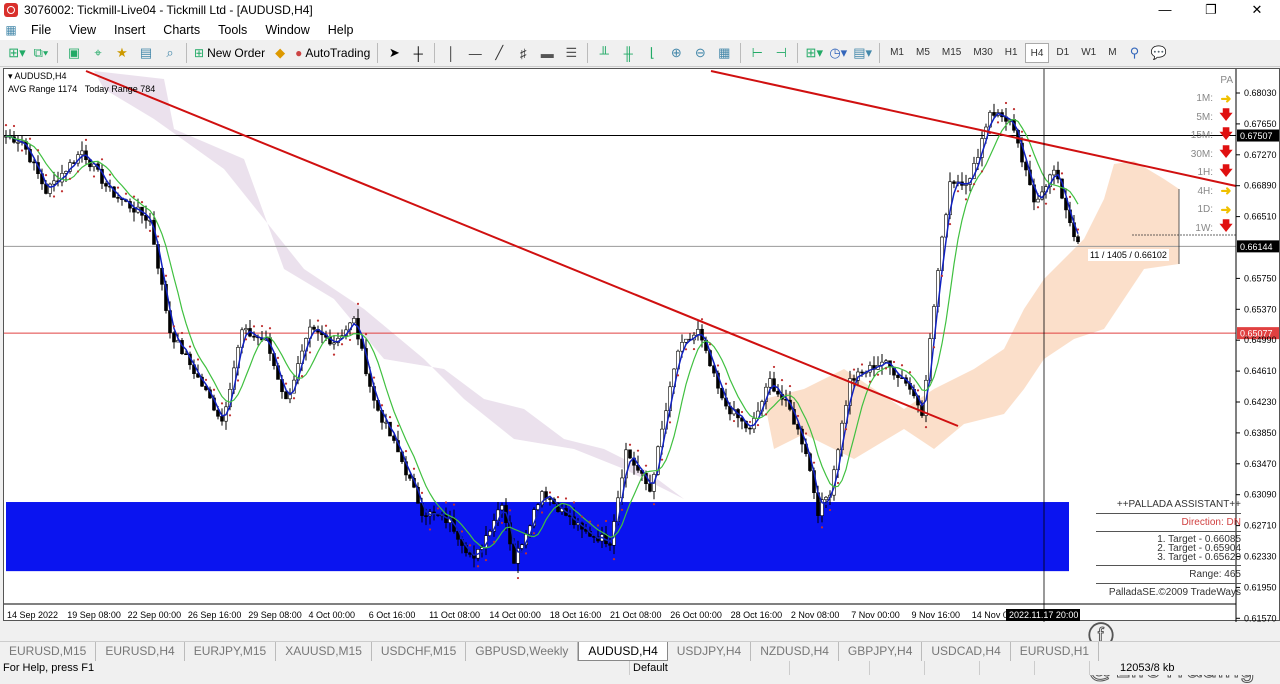 The height and width of the screenshot is (684, 1280). Describe the element at coordinates (923, 53) in the screenshot. I see `tf-m5: M5` at that location.